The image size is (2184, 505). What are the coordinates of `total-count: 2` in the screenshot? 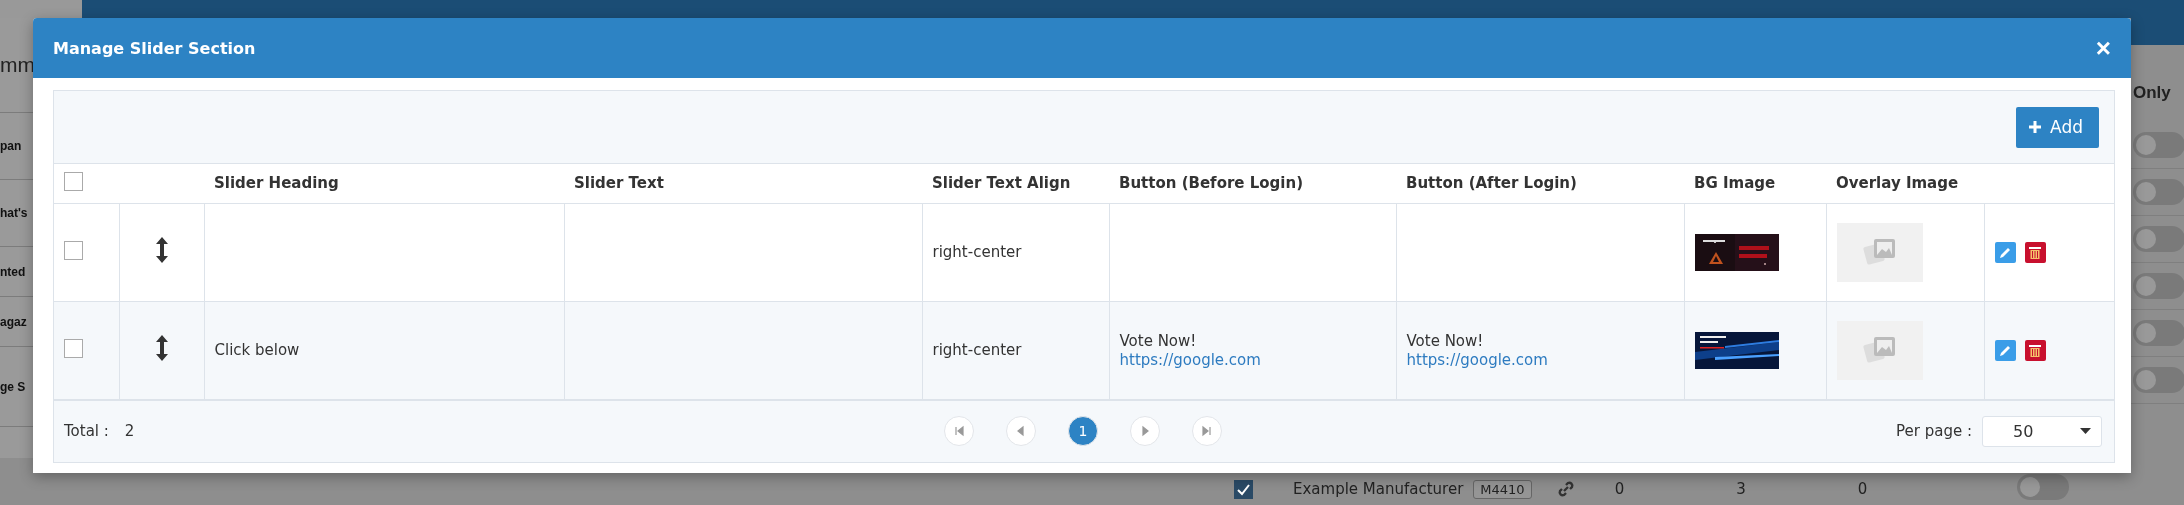 It's located at (129, 431).